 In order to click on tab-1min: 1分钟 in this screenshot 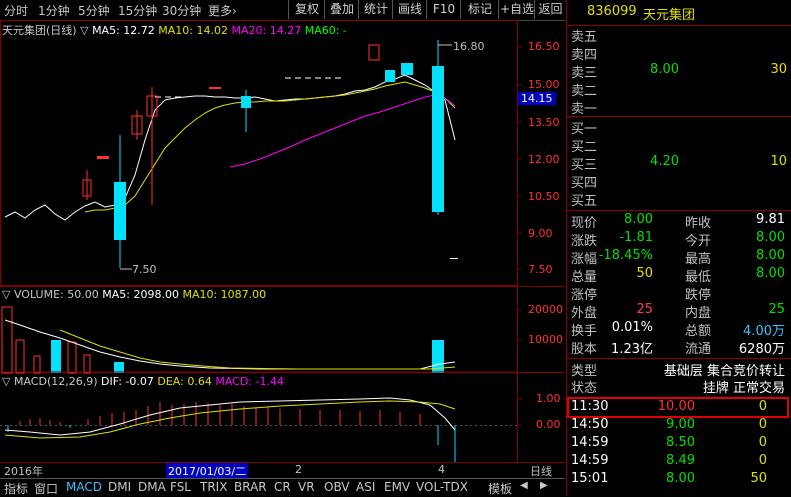, I will do `click(54, 10)`.